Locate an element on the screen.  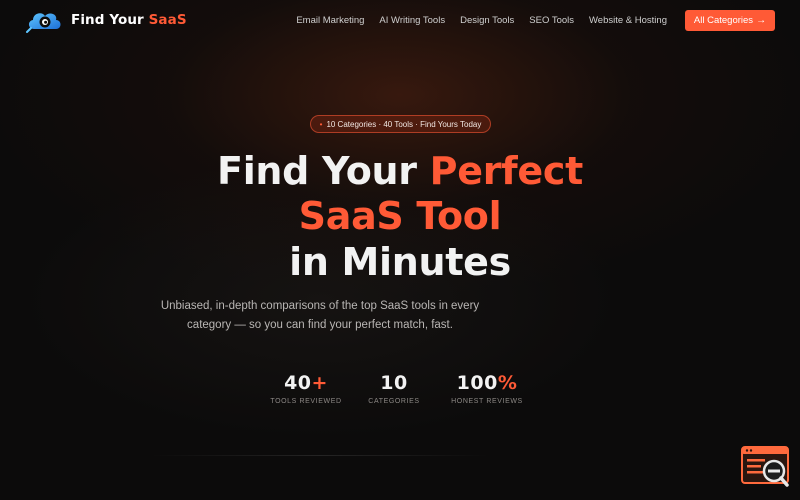
nav-ai-writing-tools: AI Writing Tools is located at coordinates (412, 20).